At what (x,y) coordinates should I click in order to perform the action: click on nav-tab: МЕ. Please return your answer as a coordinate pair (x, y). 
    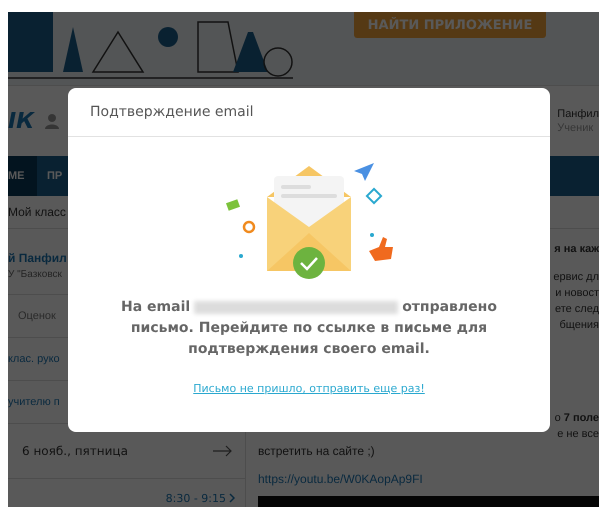
    Looking at the image, I should click on (22, 176).